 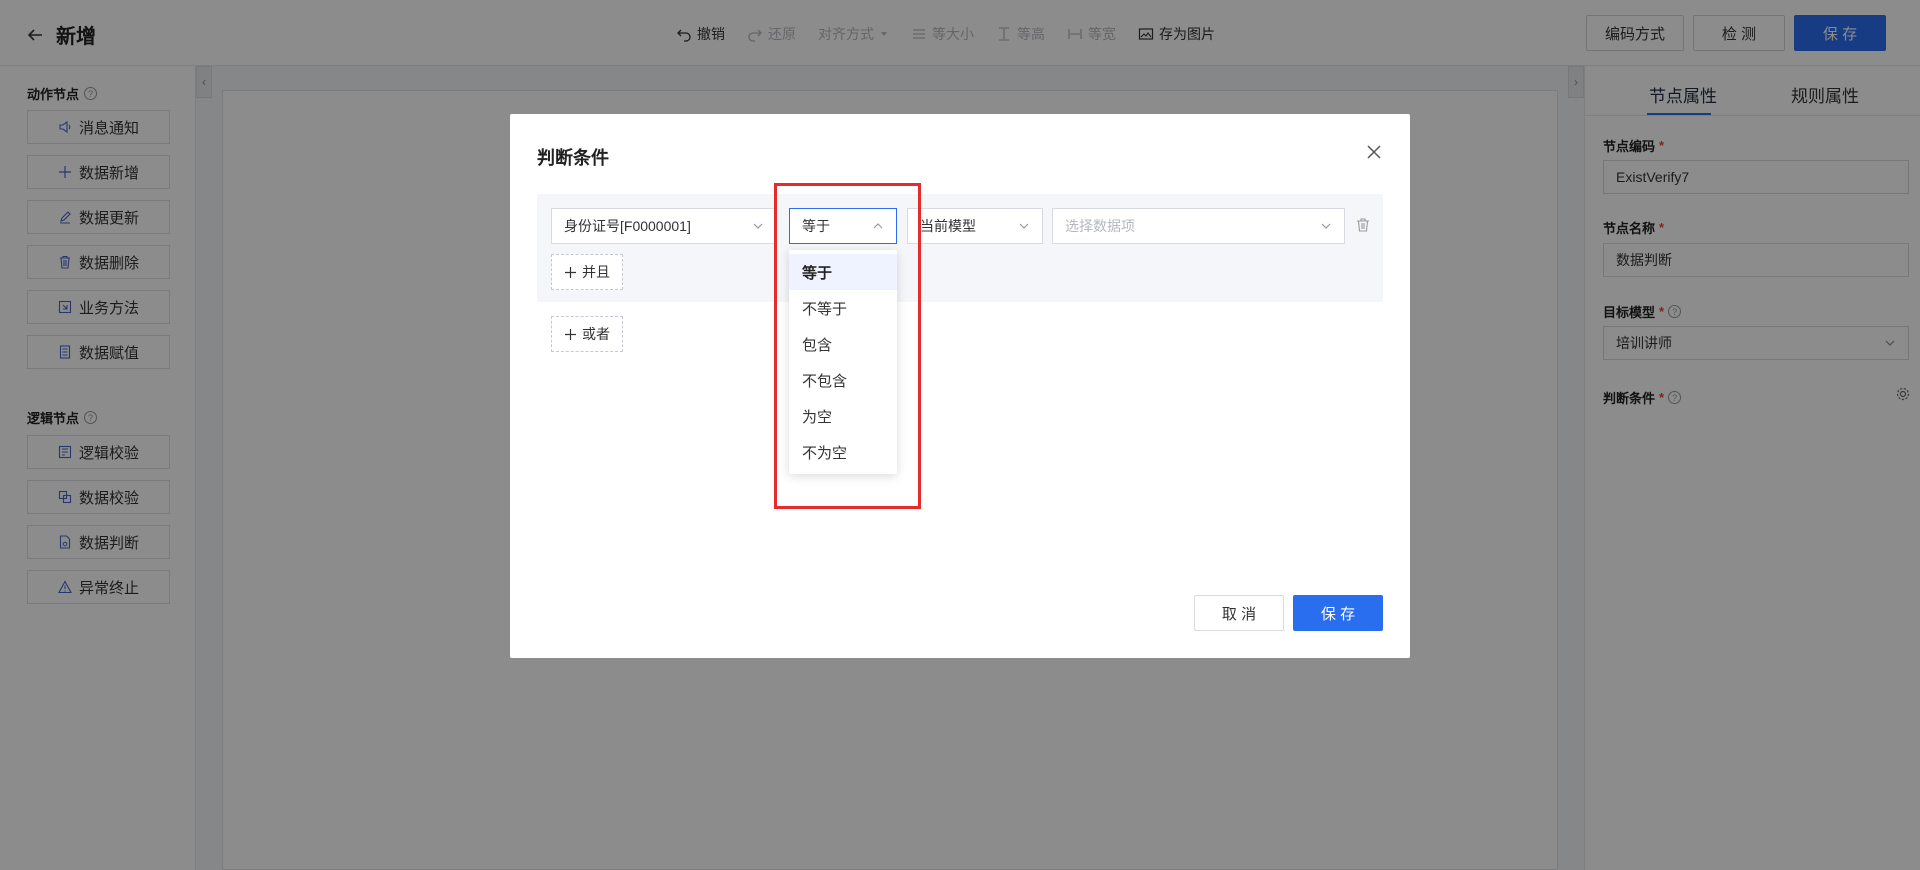 What do you see at coordinates (1338, 613) in the screenshot?
I see `dialog-save-button: 保 存` at bounding box center [1338, 613].